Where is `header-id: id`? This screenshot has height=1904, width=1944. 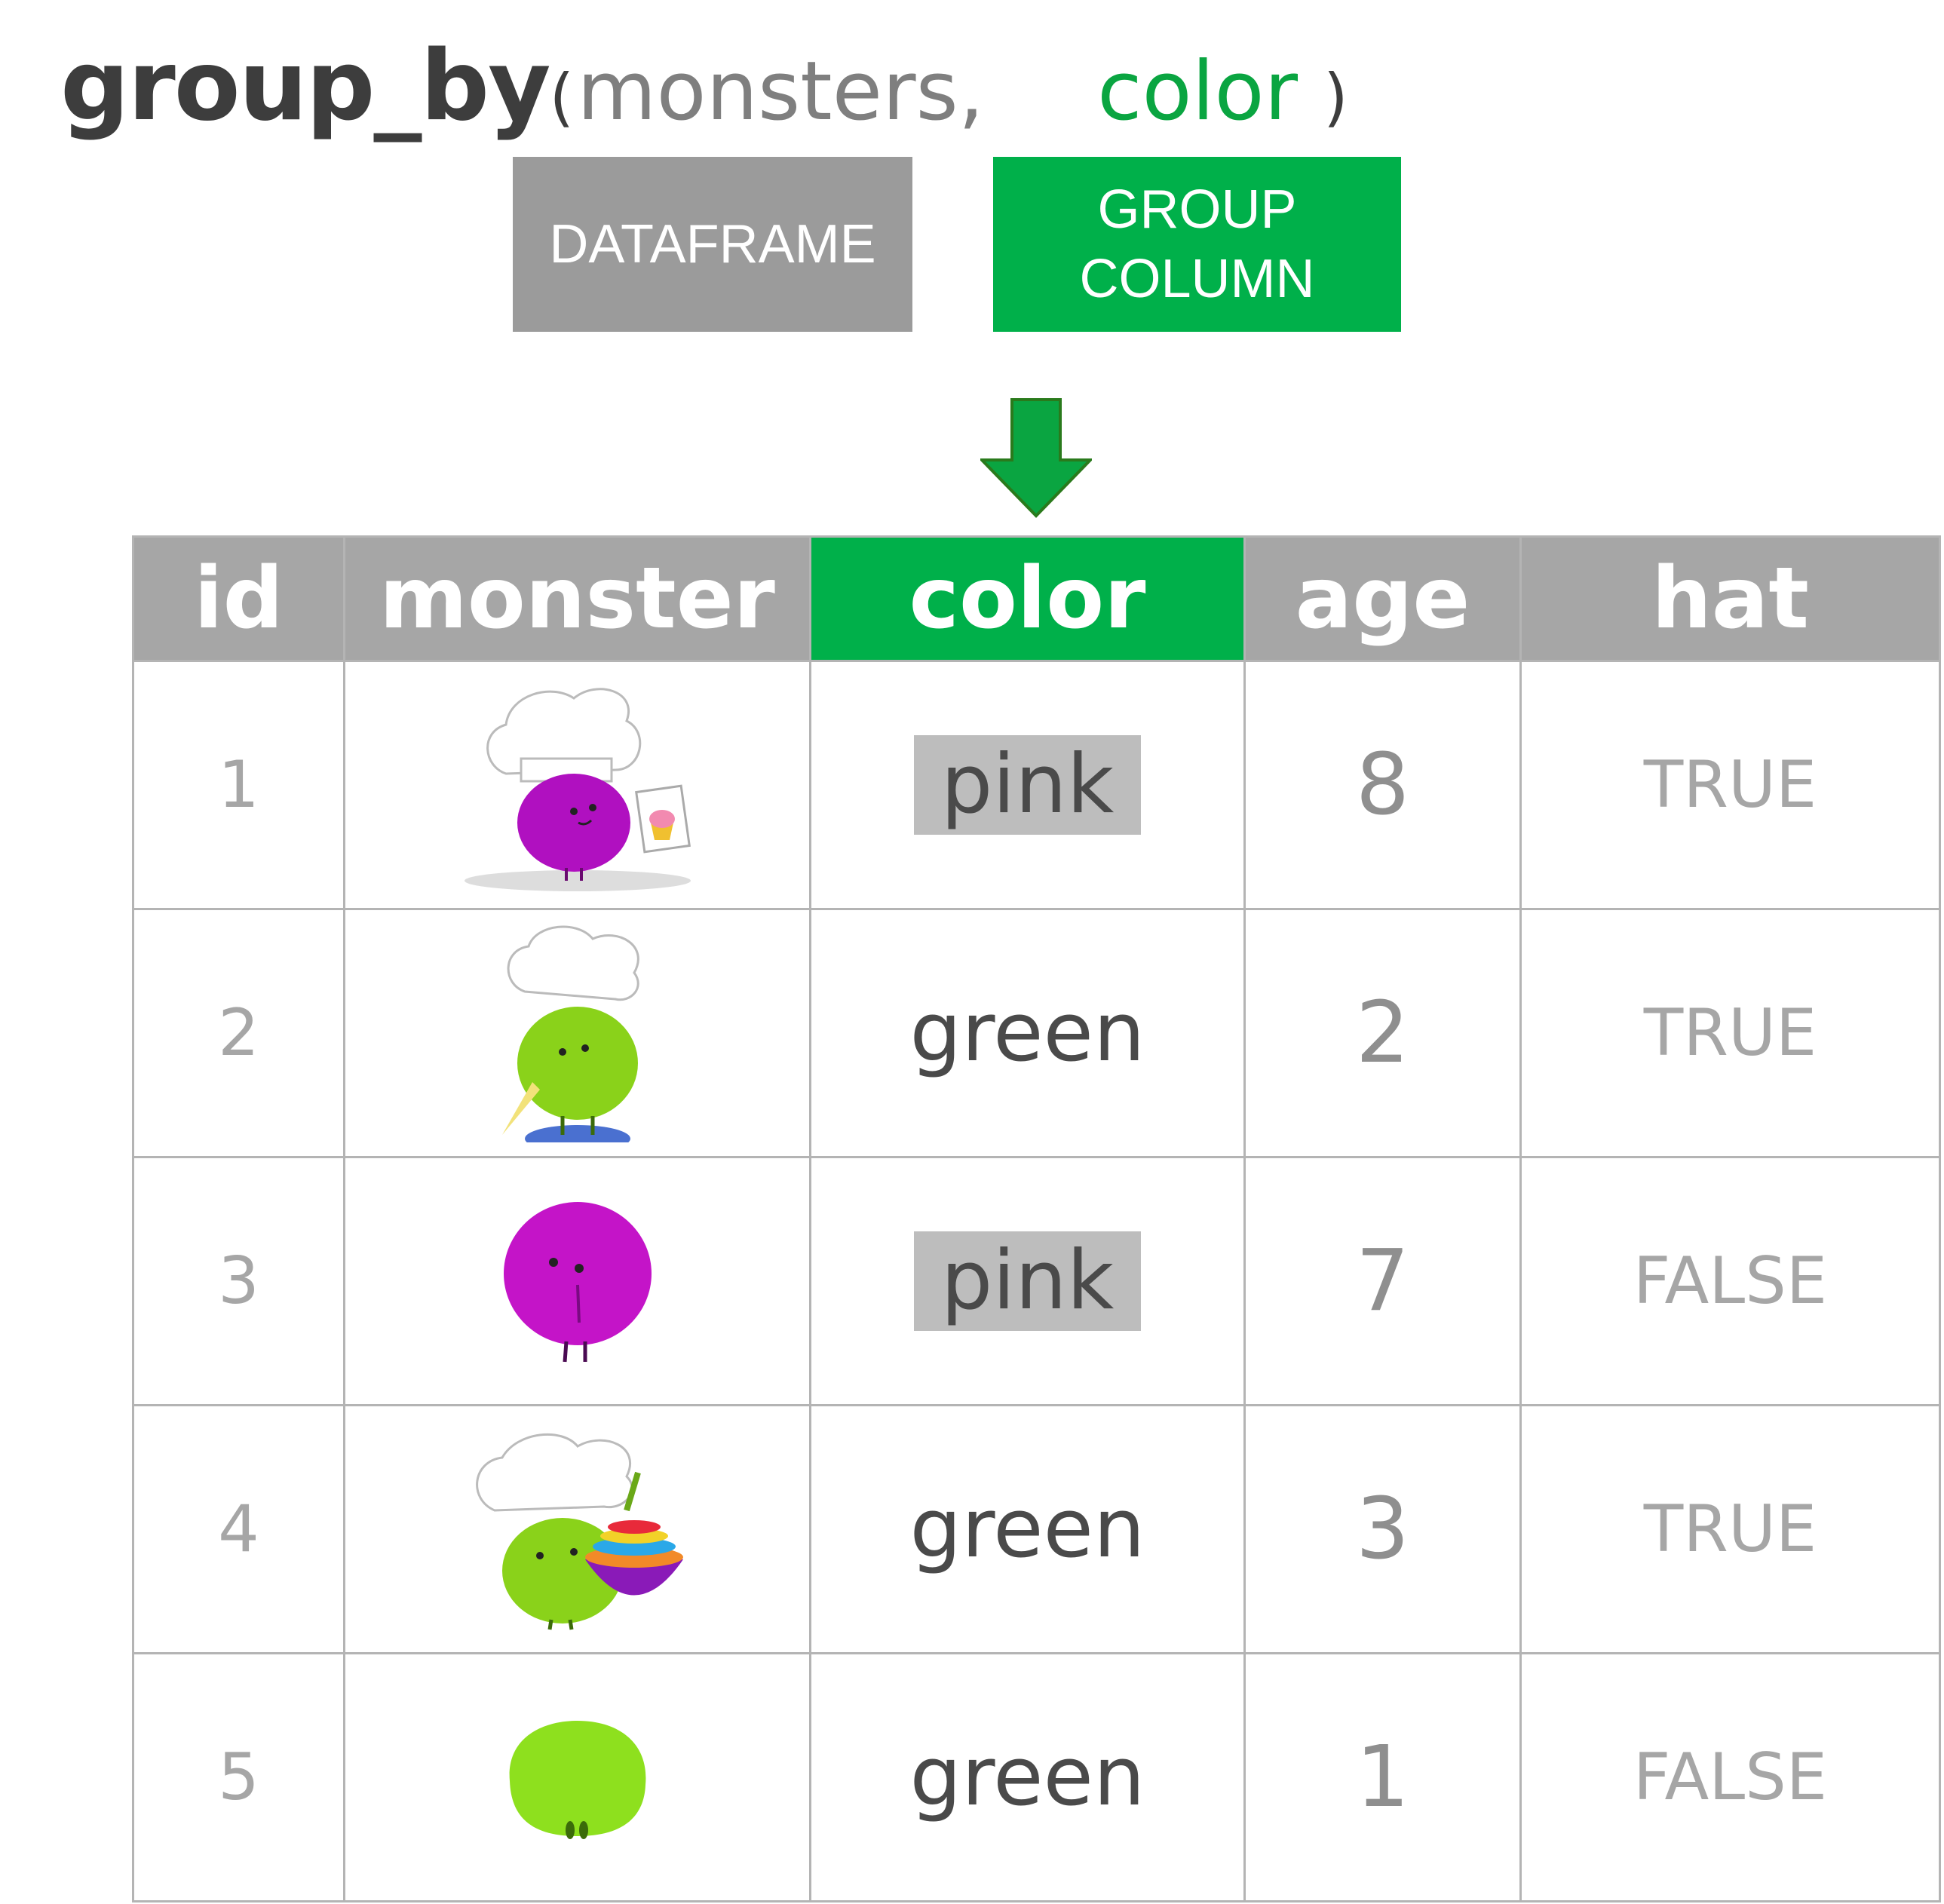
header-id: id is located at coordinates (238, 598).